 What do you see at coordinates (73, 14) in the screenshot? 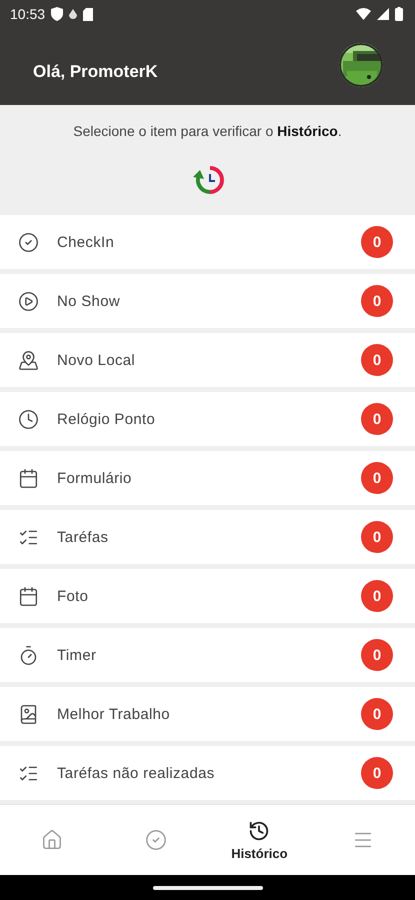
I see `drop-icon` at bounding box center [73, 14].